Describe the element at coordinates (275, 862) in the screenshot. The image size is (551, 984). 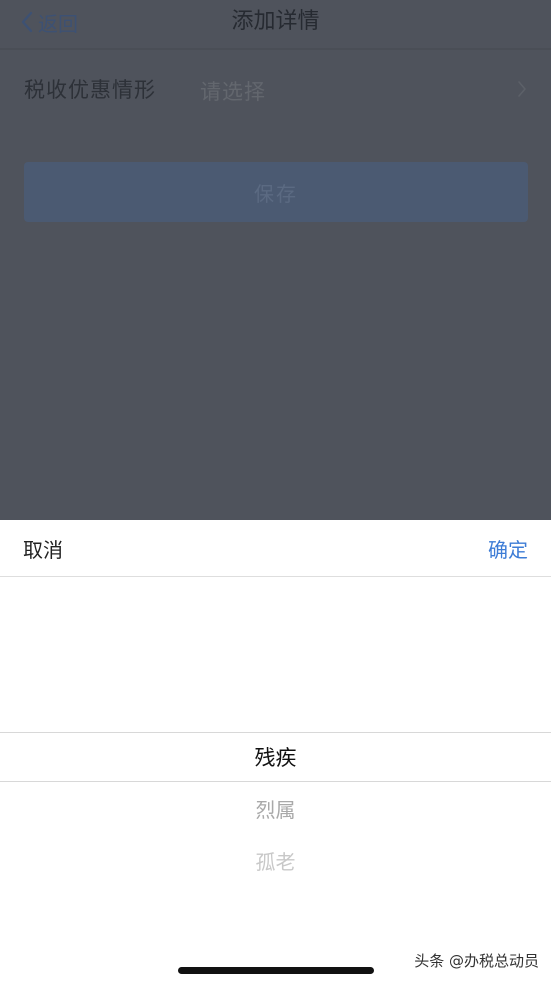
I see `picker-option: 孤老` at that location.